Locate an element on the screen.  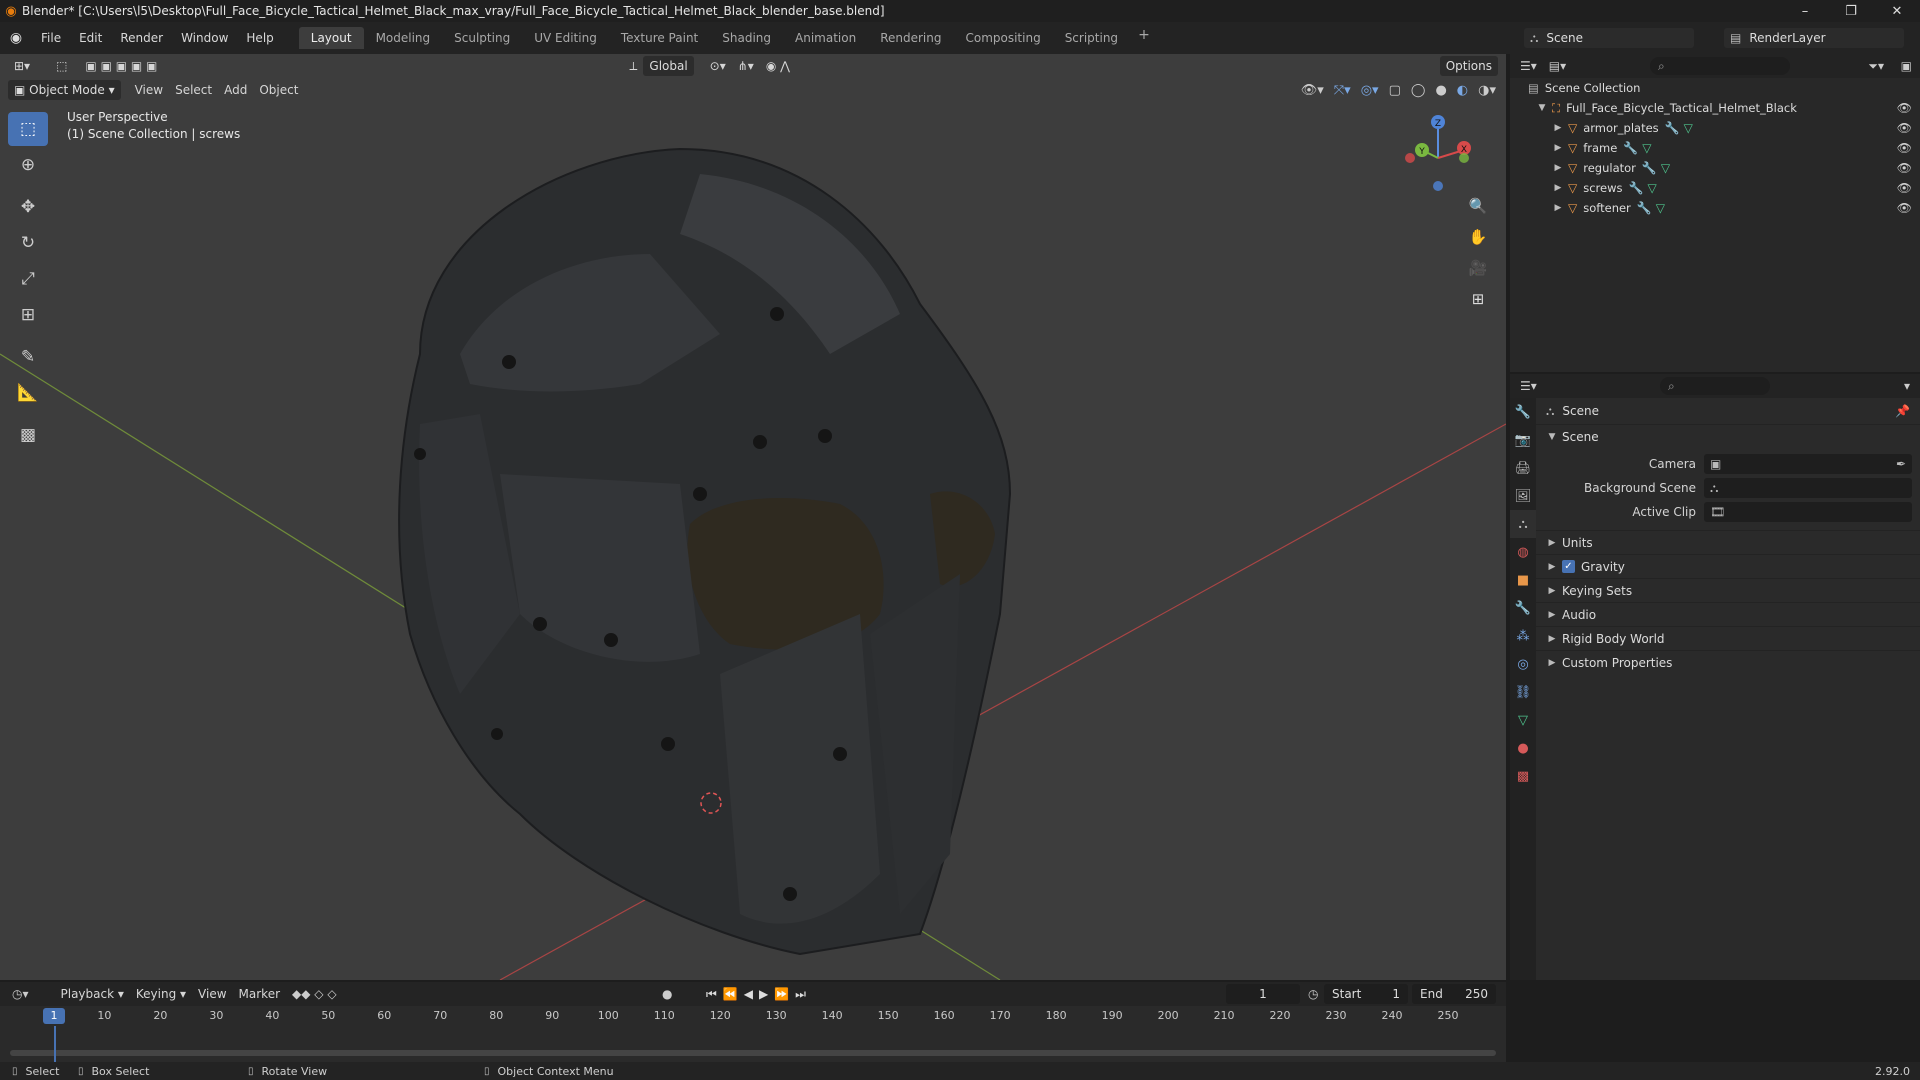
tab-sculpting: Sculpting is located at coordinates (482, 38).